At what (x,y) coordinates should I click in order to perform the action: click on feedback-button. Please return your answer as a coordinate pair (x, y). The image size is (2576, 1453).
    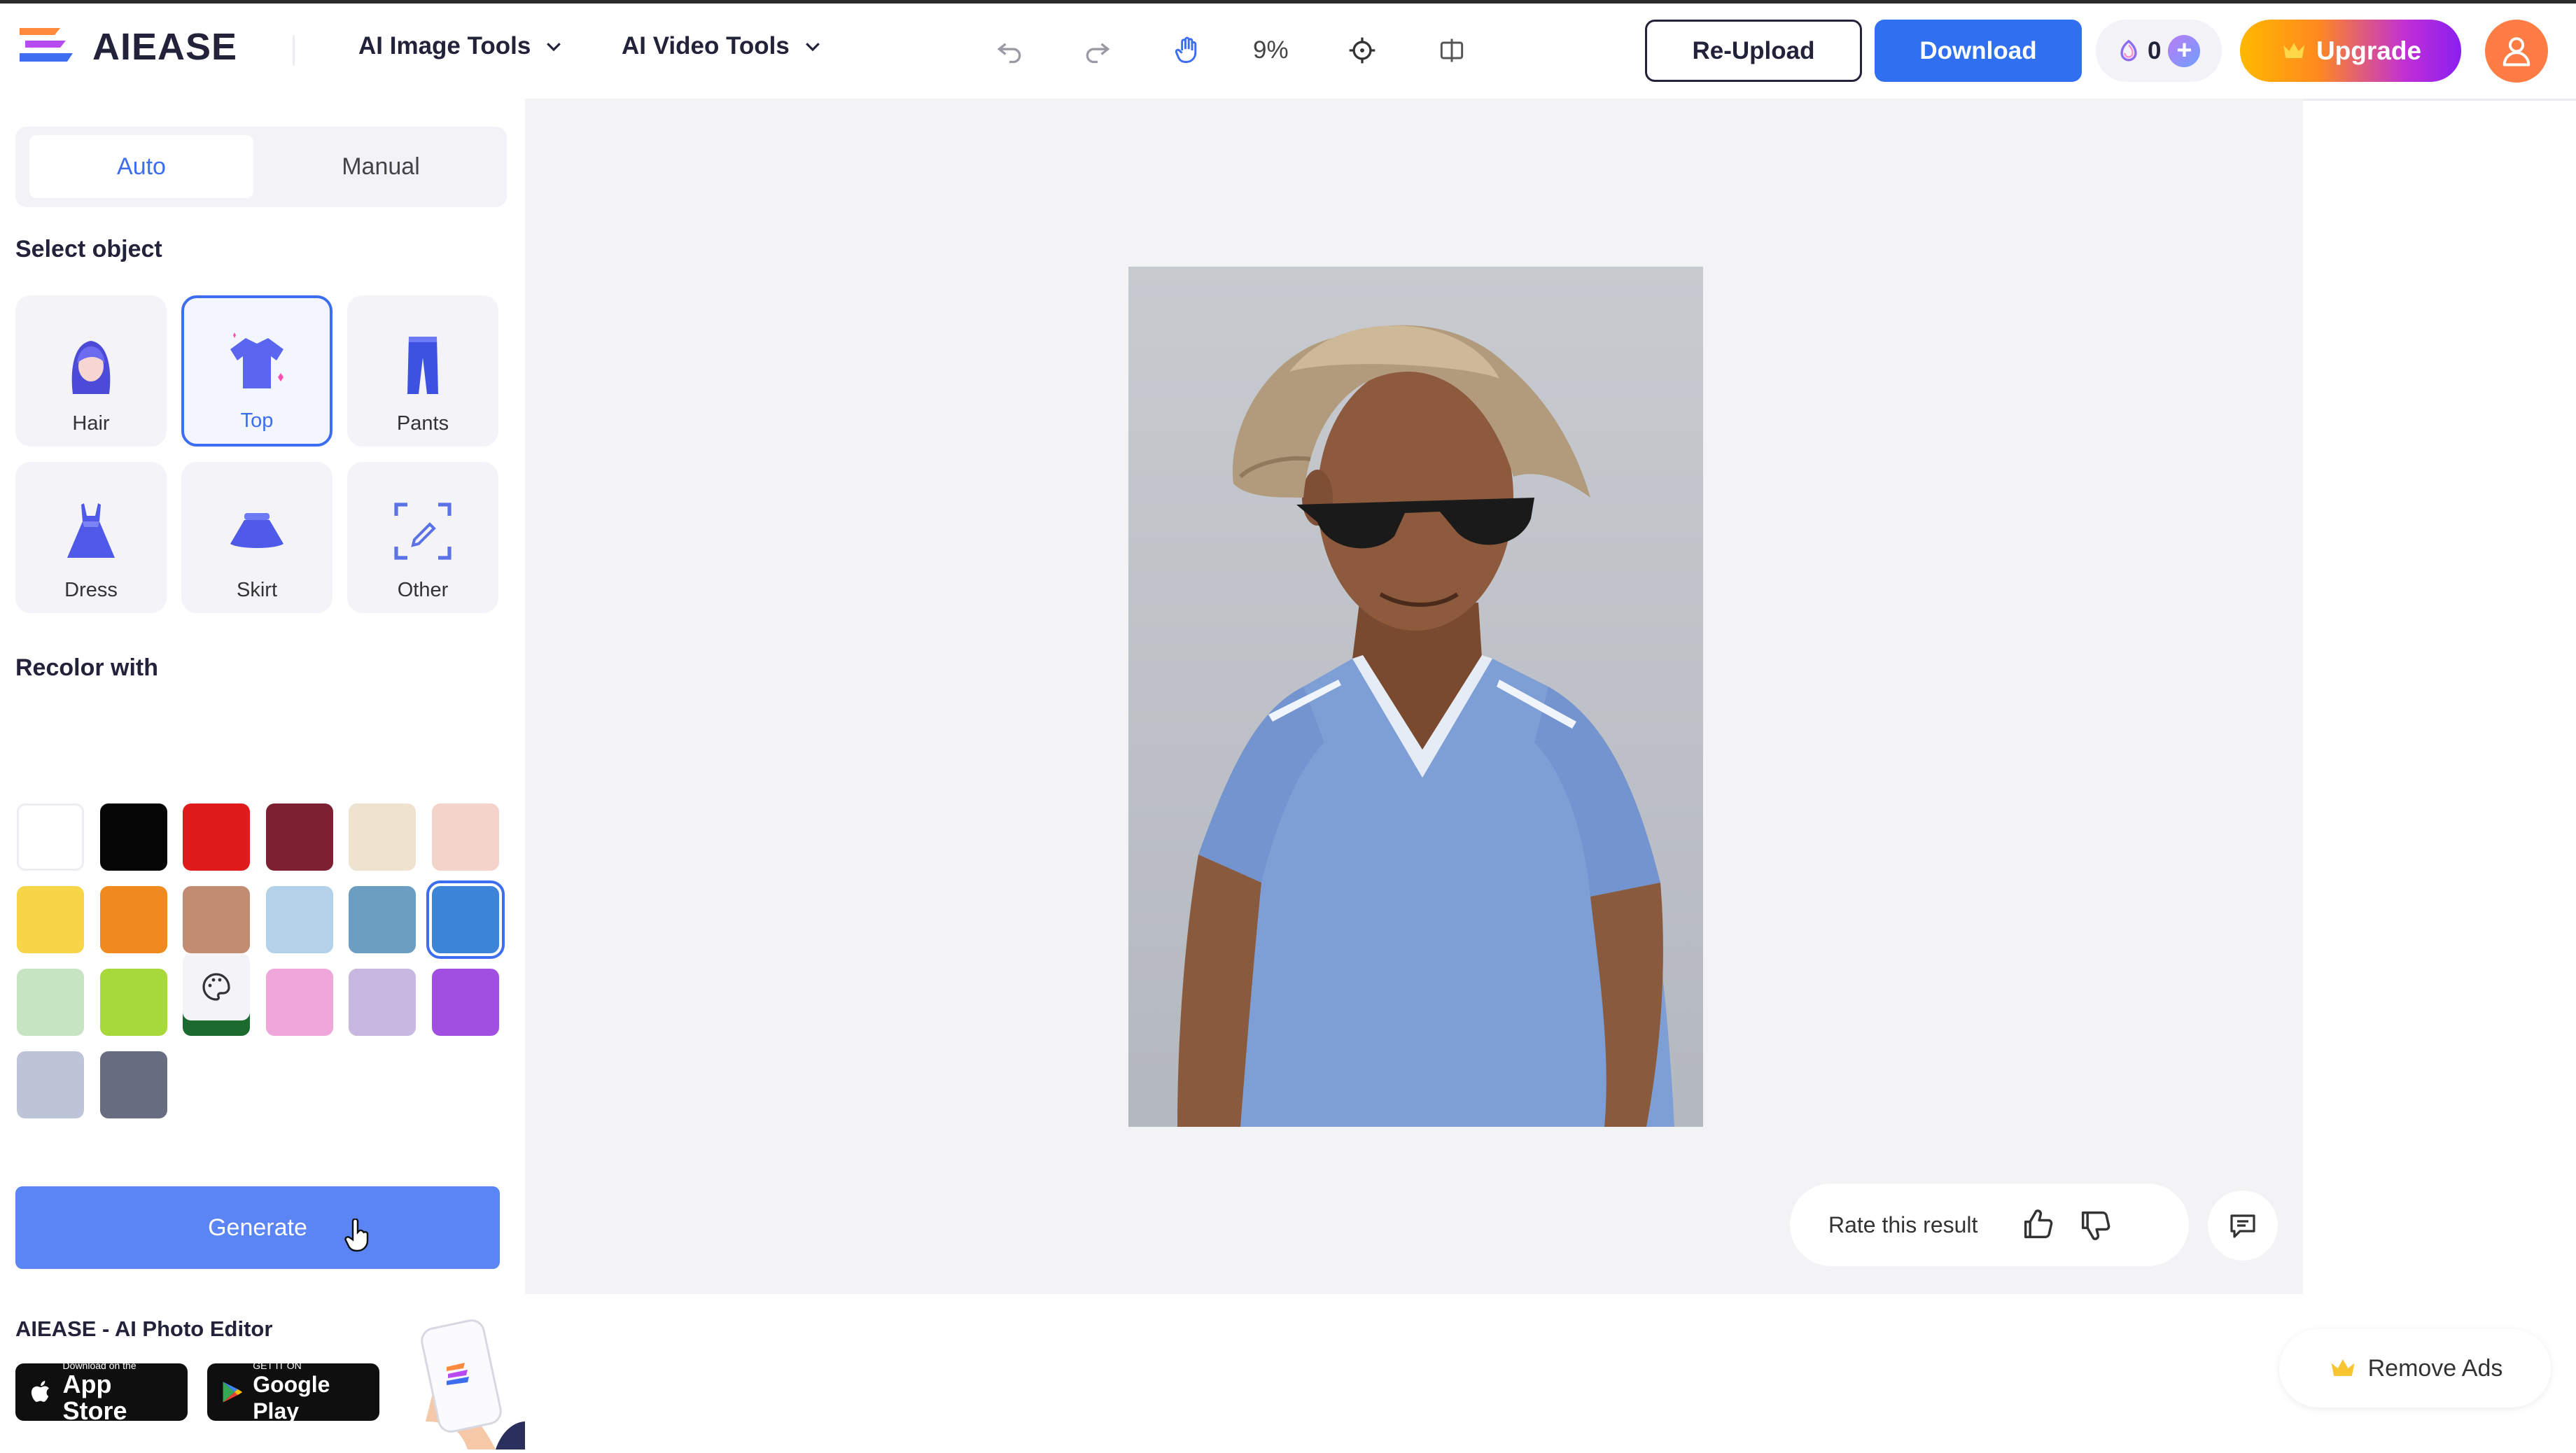
    Looking at the image, I should click on (2243, 1226).